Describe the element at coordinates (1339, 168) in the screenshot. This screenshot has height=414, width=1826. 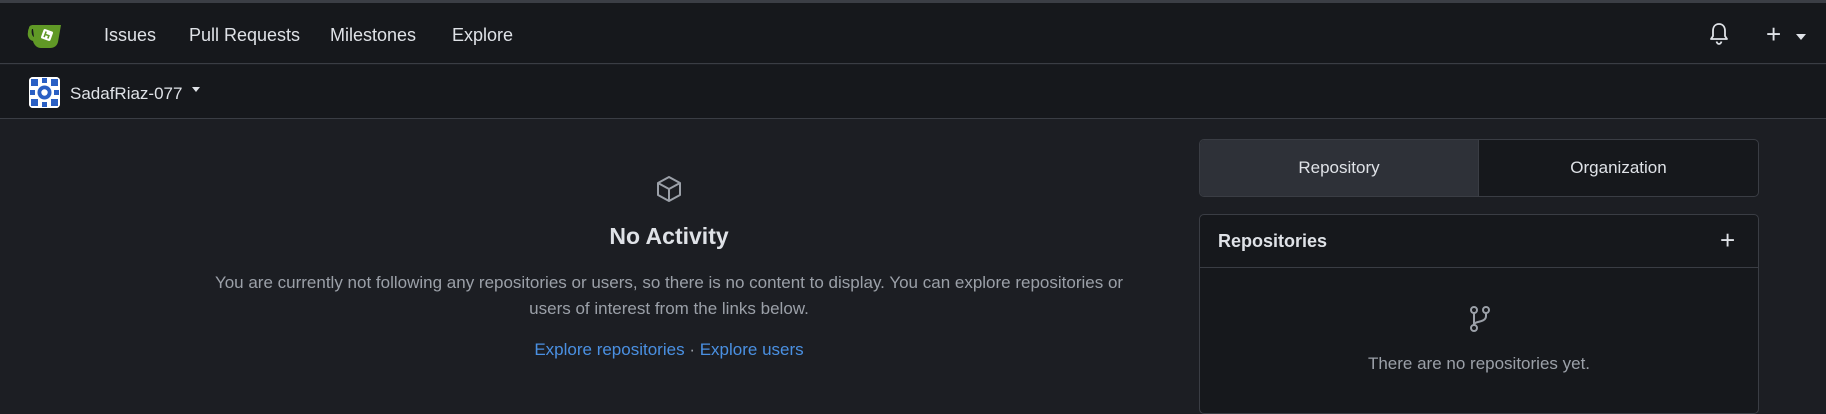
I see `tab-repository: Repository` at that location.